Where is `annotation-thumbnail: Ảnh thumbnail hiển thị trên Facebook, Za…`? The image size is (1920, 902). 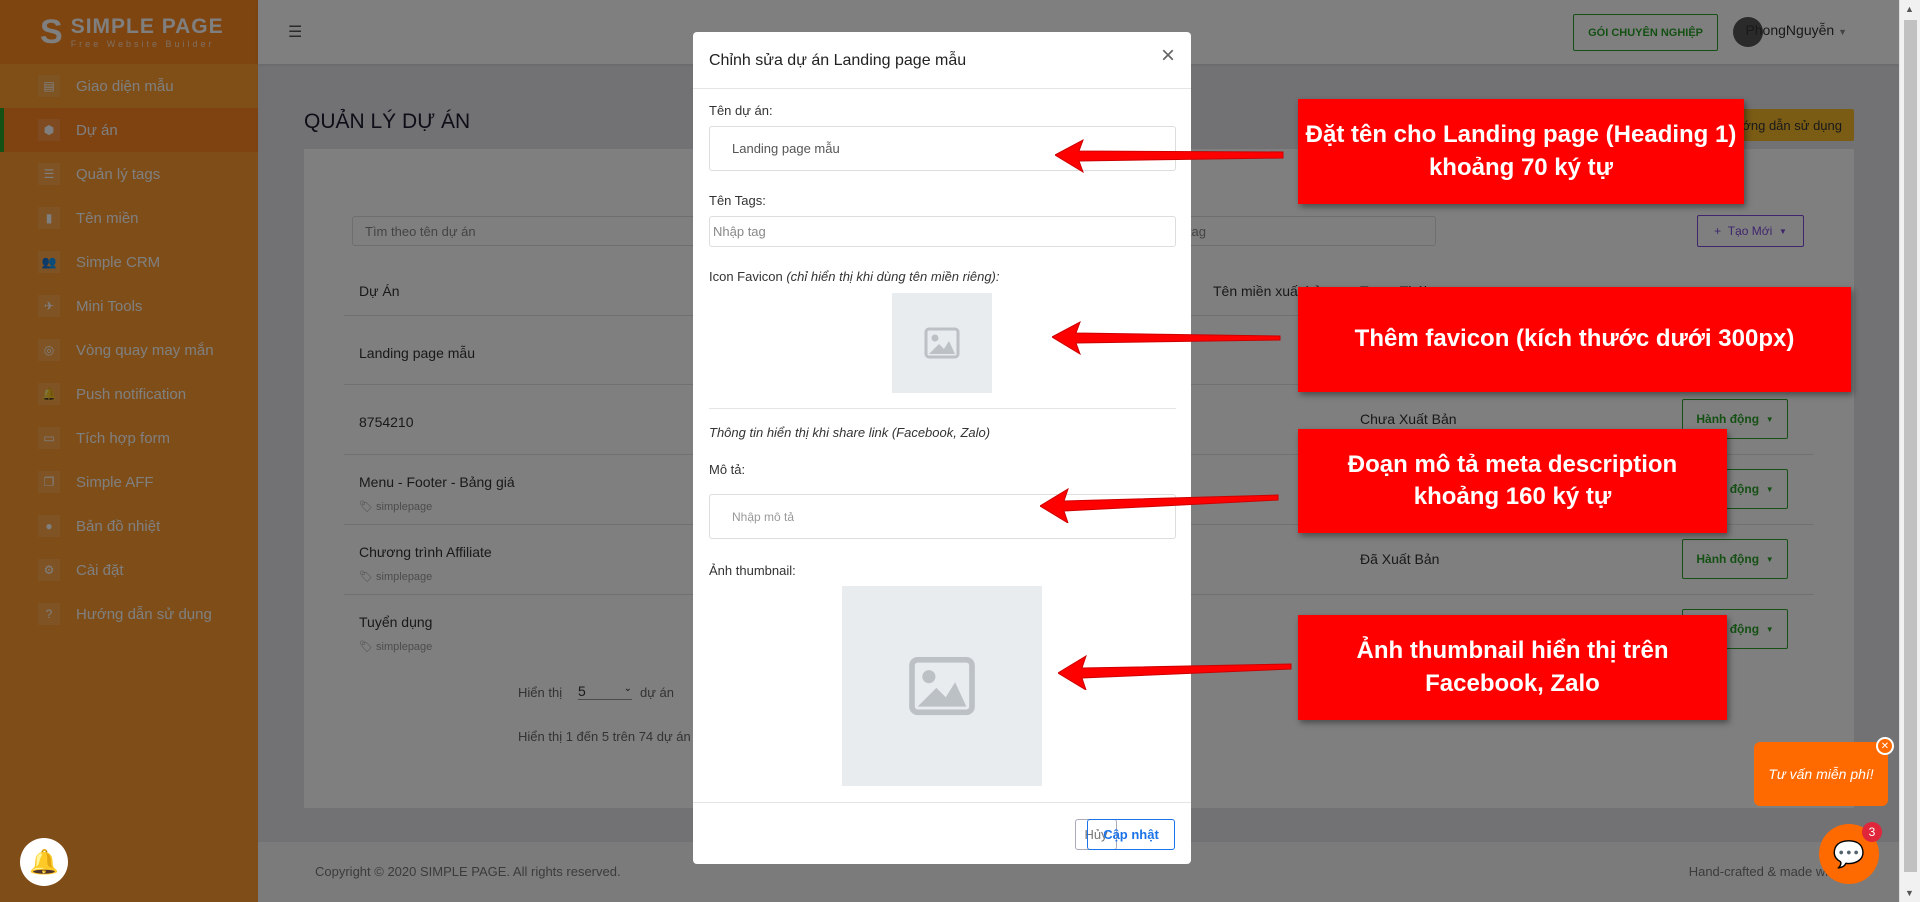
annotation-thumbnail: Ảnh thumbnail hiển thị trên Facebook, Za… is located at coordinates (1512, 667).